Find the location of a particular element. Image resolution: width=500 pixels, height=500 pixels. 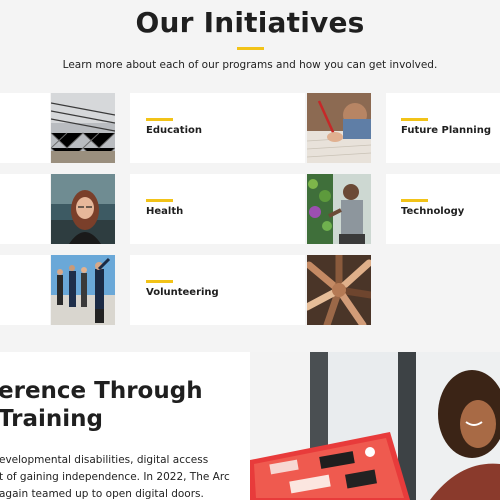

hands-circle-photo is located at coordinates (339, 290).